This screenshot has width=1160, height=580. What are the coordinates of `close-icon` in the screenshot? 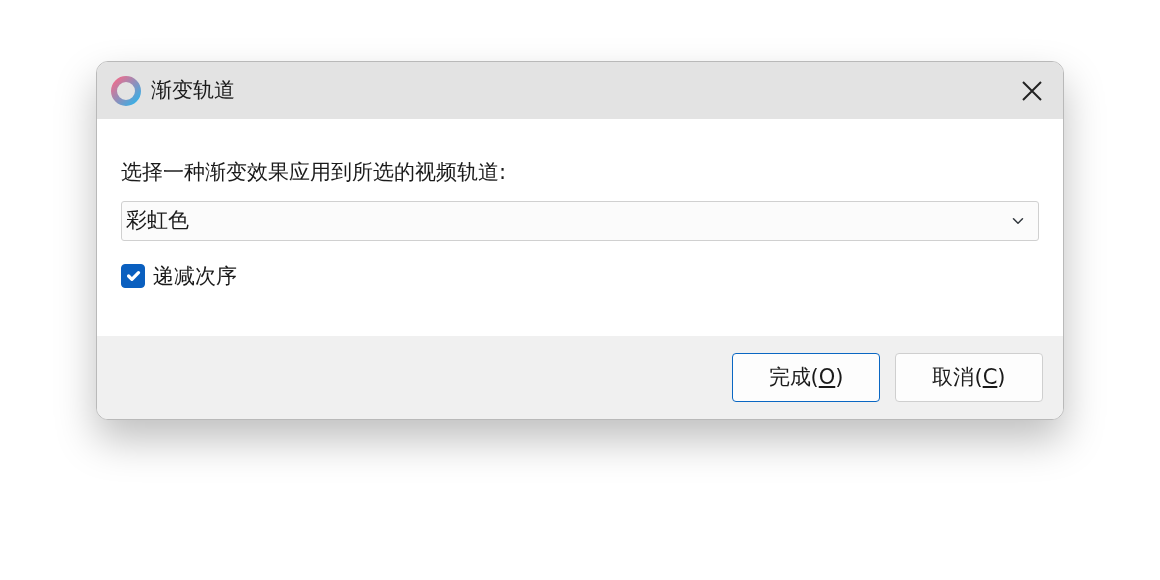 It's located at (1032, 90).